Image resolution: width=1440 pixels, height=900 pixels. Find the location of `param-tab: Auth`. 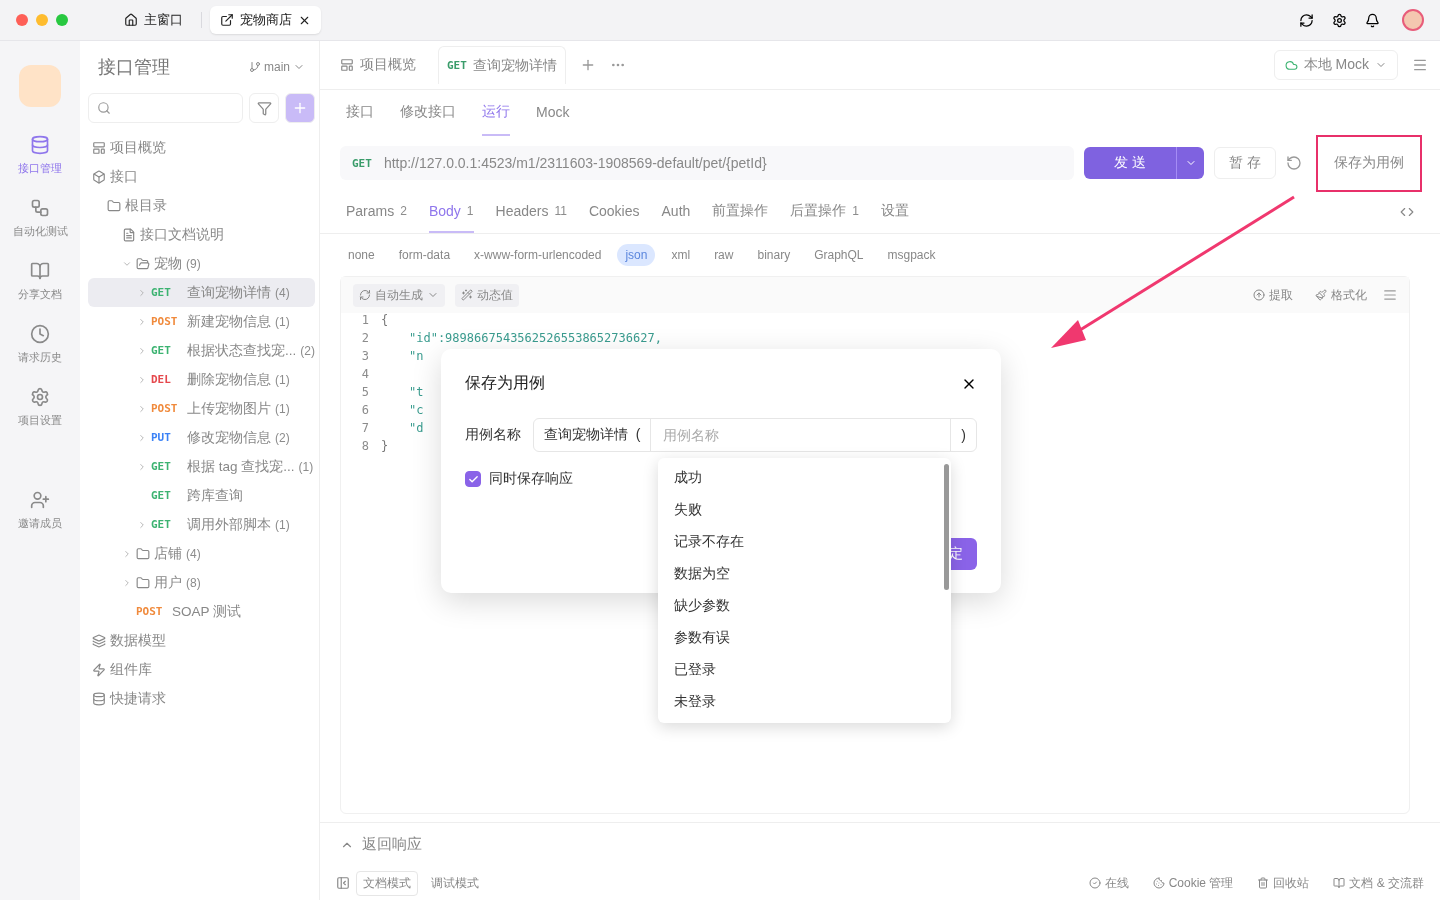

param-tab: Auth is located at coordinates (676, 211).